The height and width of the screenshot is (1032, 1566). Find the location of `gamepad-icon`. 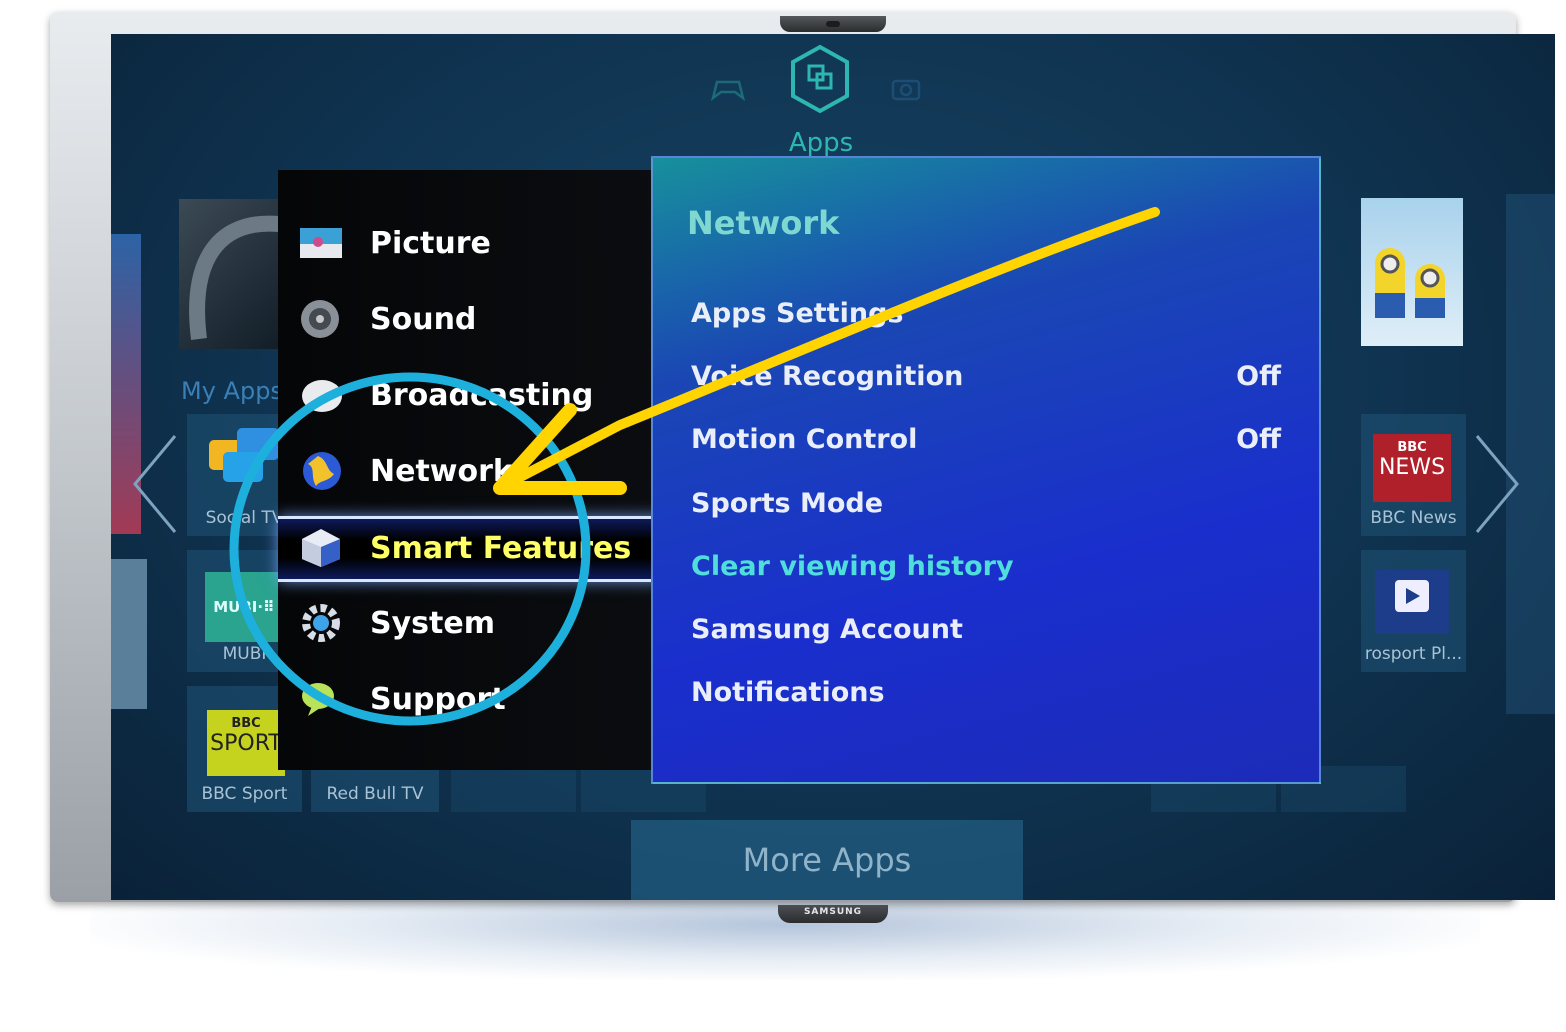

gamepad-icon is located at coordinates (728, 88).